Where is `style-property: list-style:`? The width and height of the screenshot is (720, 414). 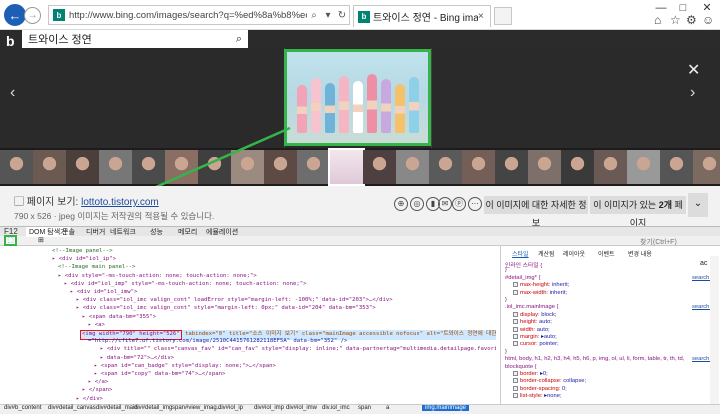
style-property: list-style: is located at coordinates (531, 396).